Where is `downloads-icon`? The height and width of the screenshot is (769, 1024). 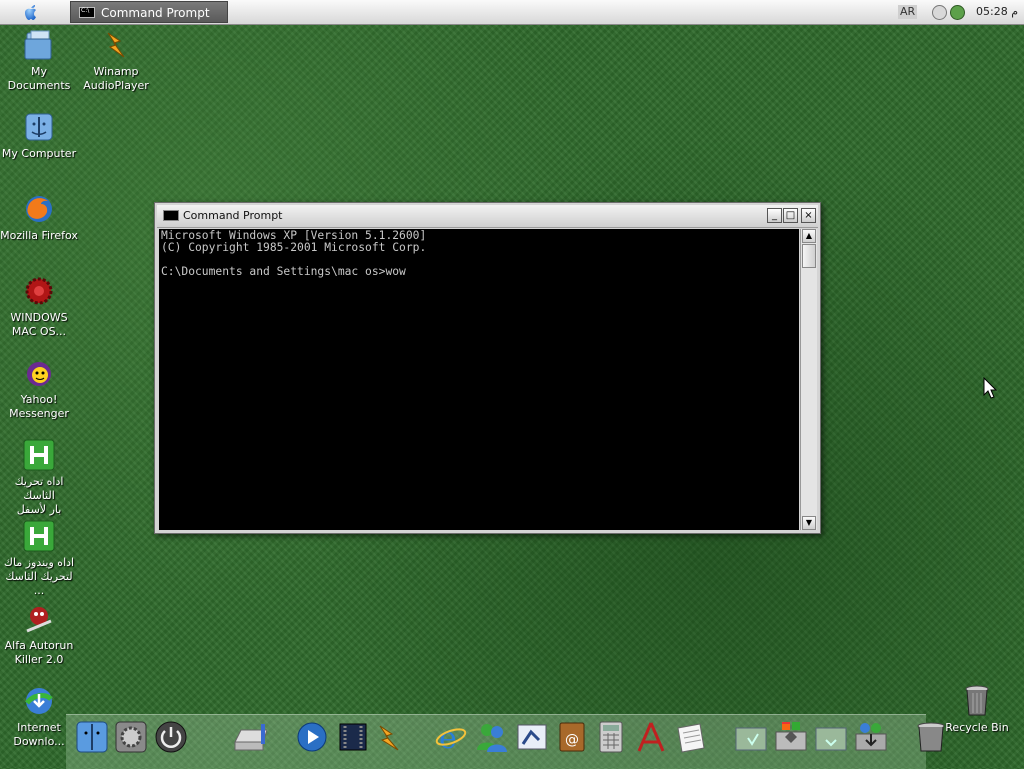 downloads-icon is located at coordinates (871, 737).